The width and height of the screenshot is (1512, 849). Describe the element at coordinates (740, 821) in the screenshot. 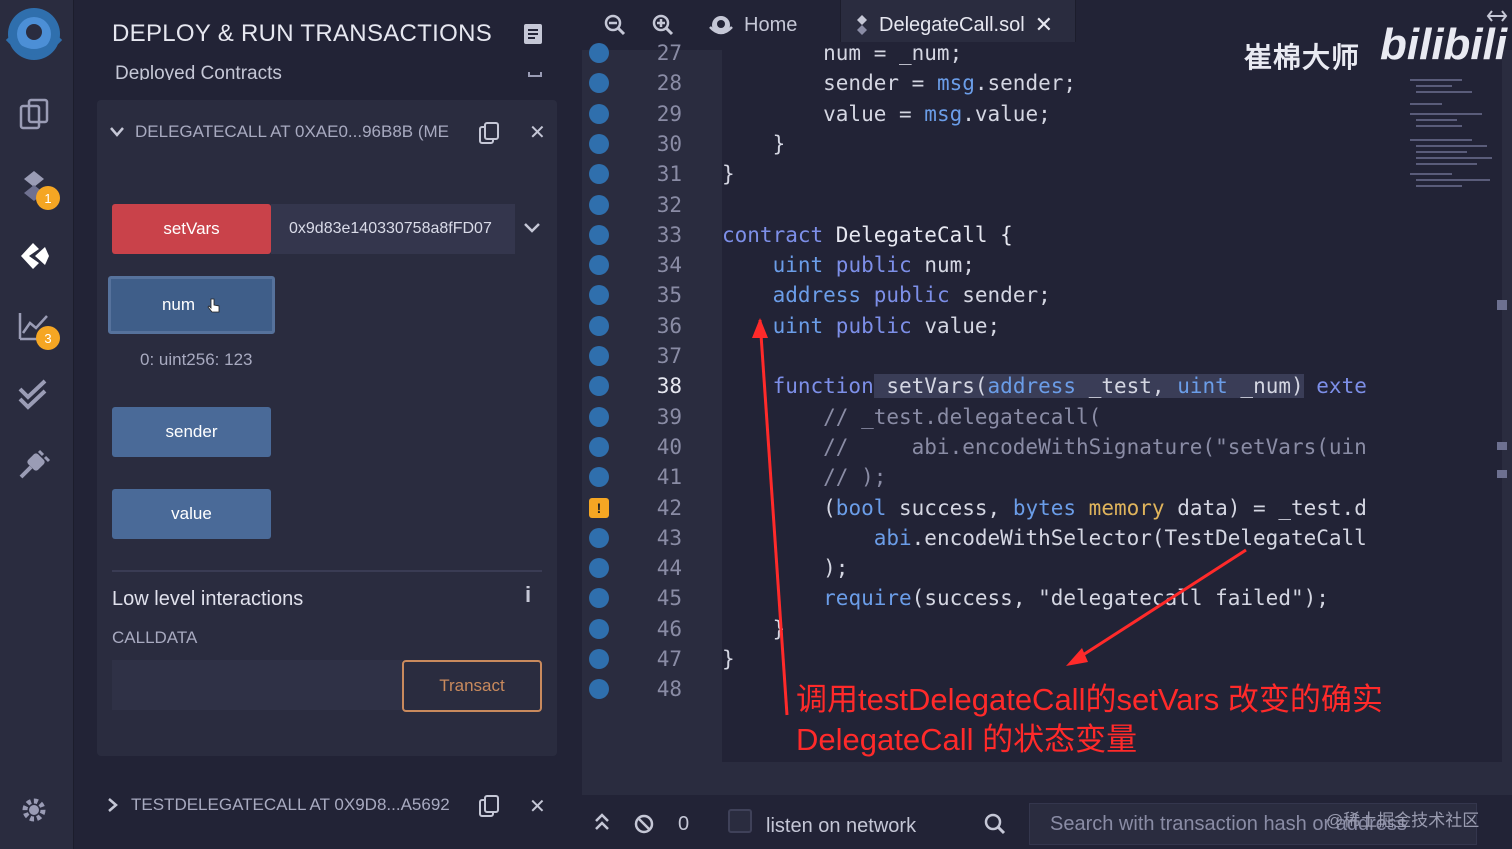

I see `listen-network-checkbox` at that location.